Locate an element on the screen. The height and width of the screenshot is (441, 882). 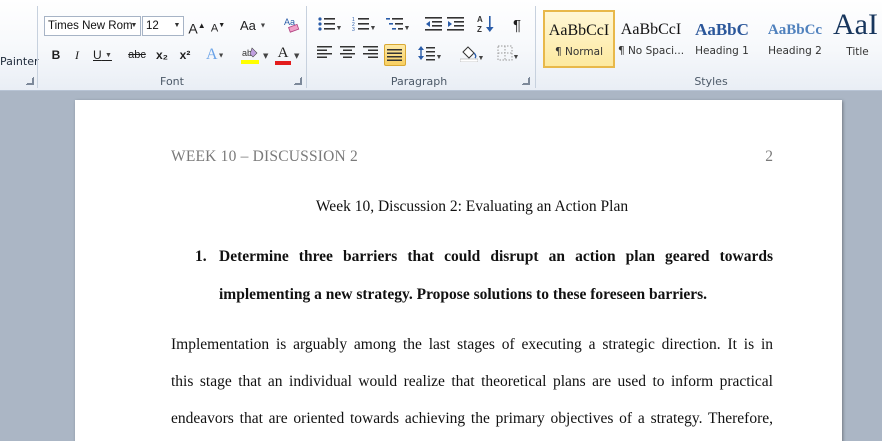
style-title: AaI Title is located at coordinates (857, 37).